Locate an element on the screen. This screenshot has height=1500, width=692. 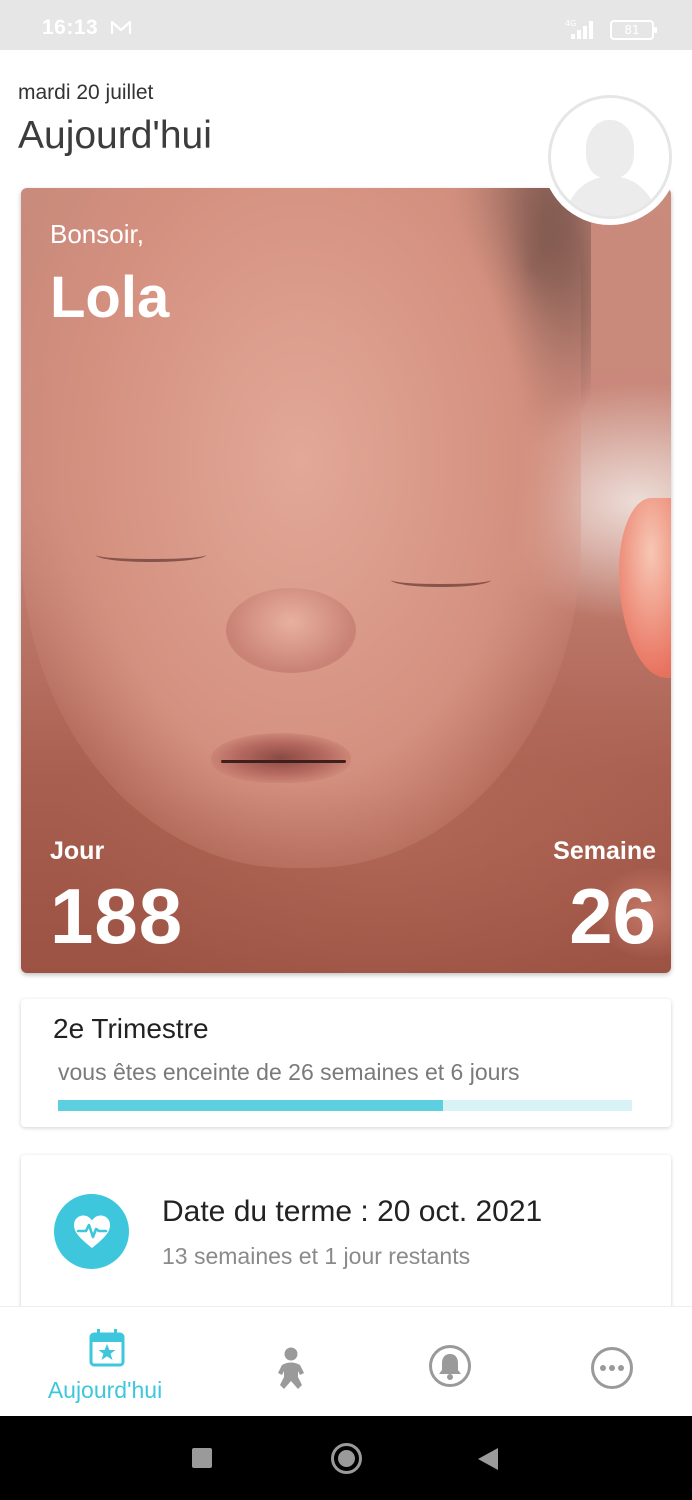
more-icon is located at coordinates (612, 1368).